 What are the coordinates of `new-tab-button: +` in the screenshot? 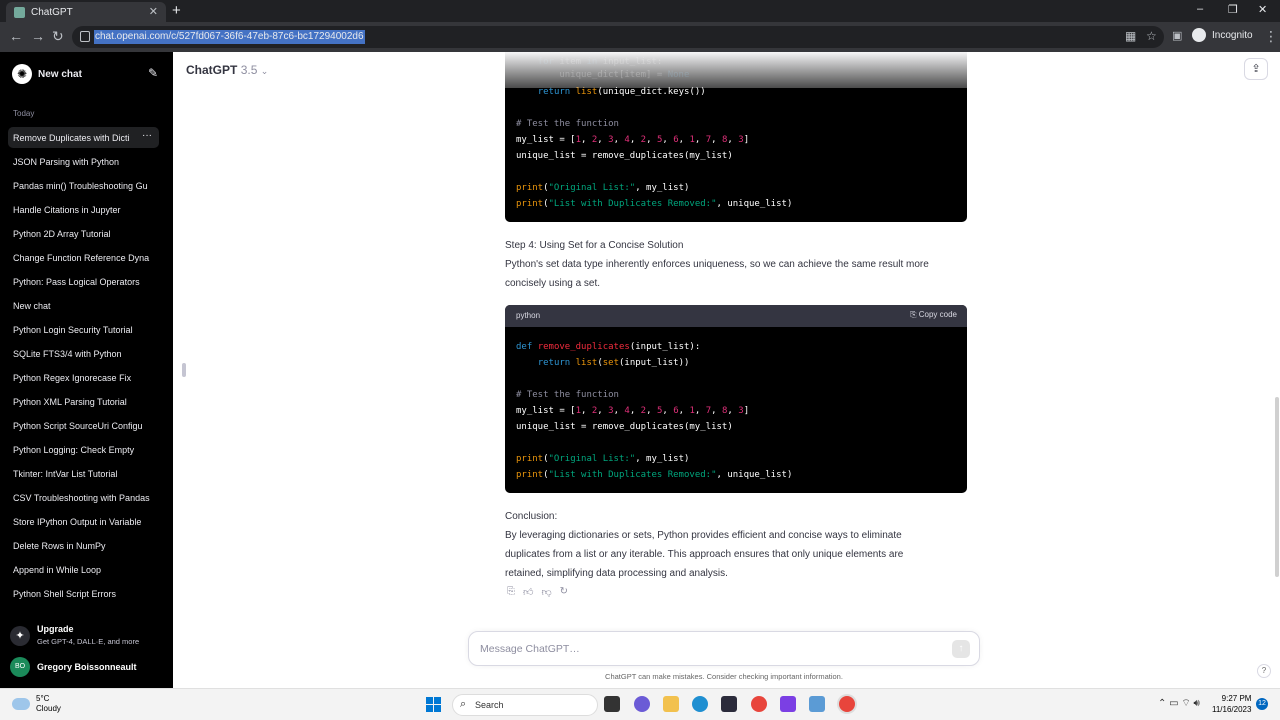 It's located at (176, 11).